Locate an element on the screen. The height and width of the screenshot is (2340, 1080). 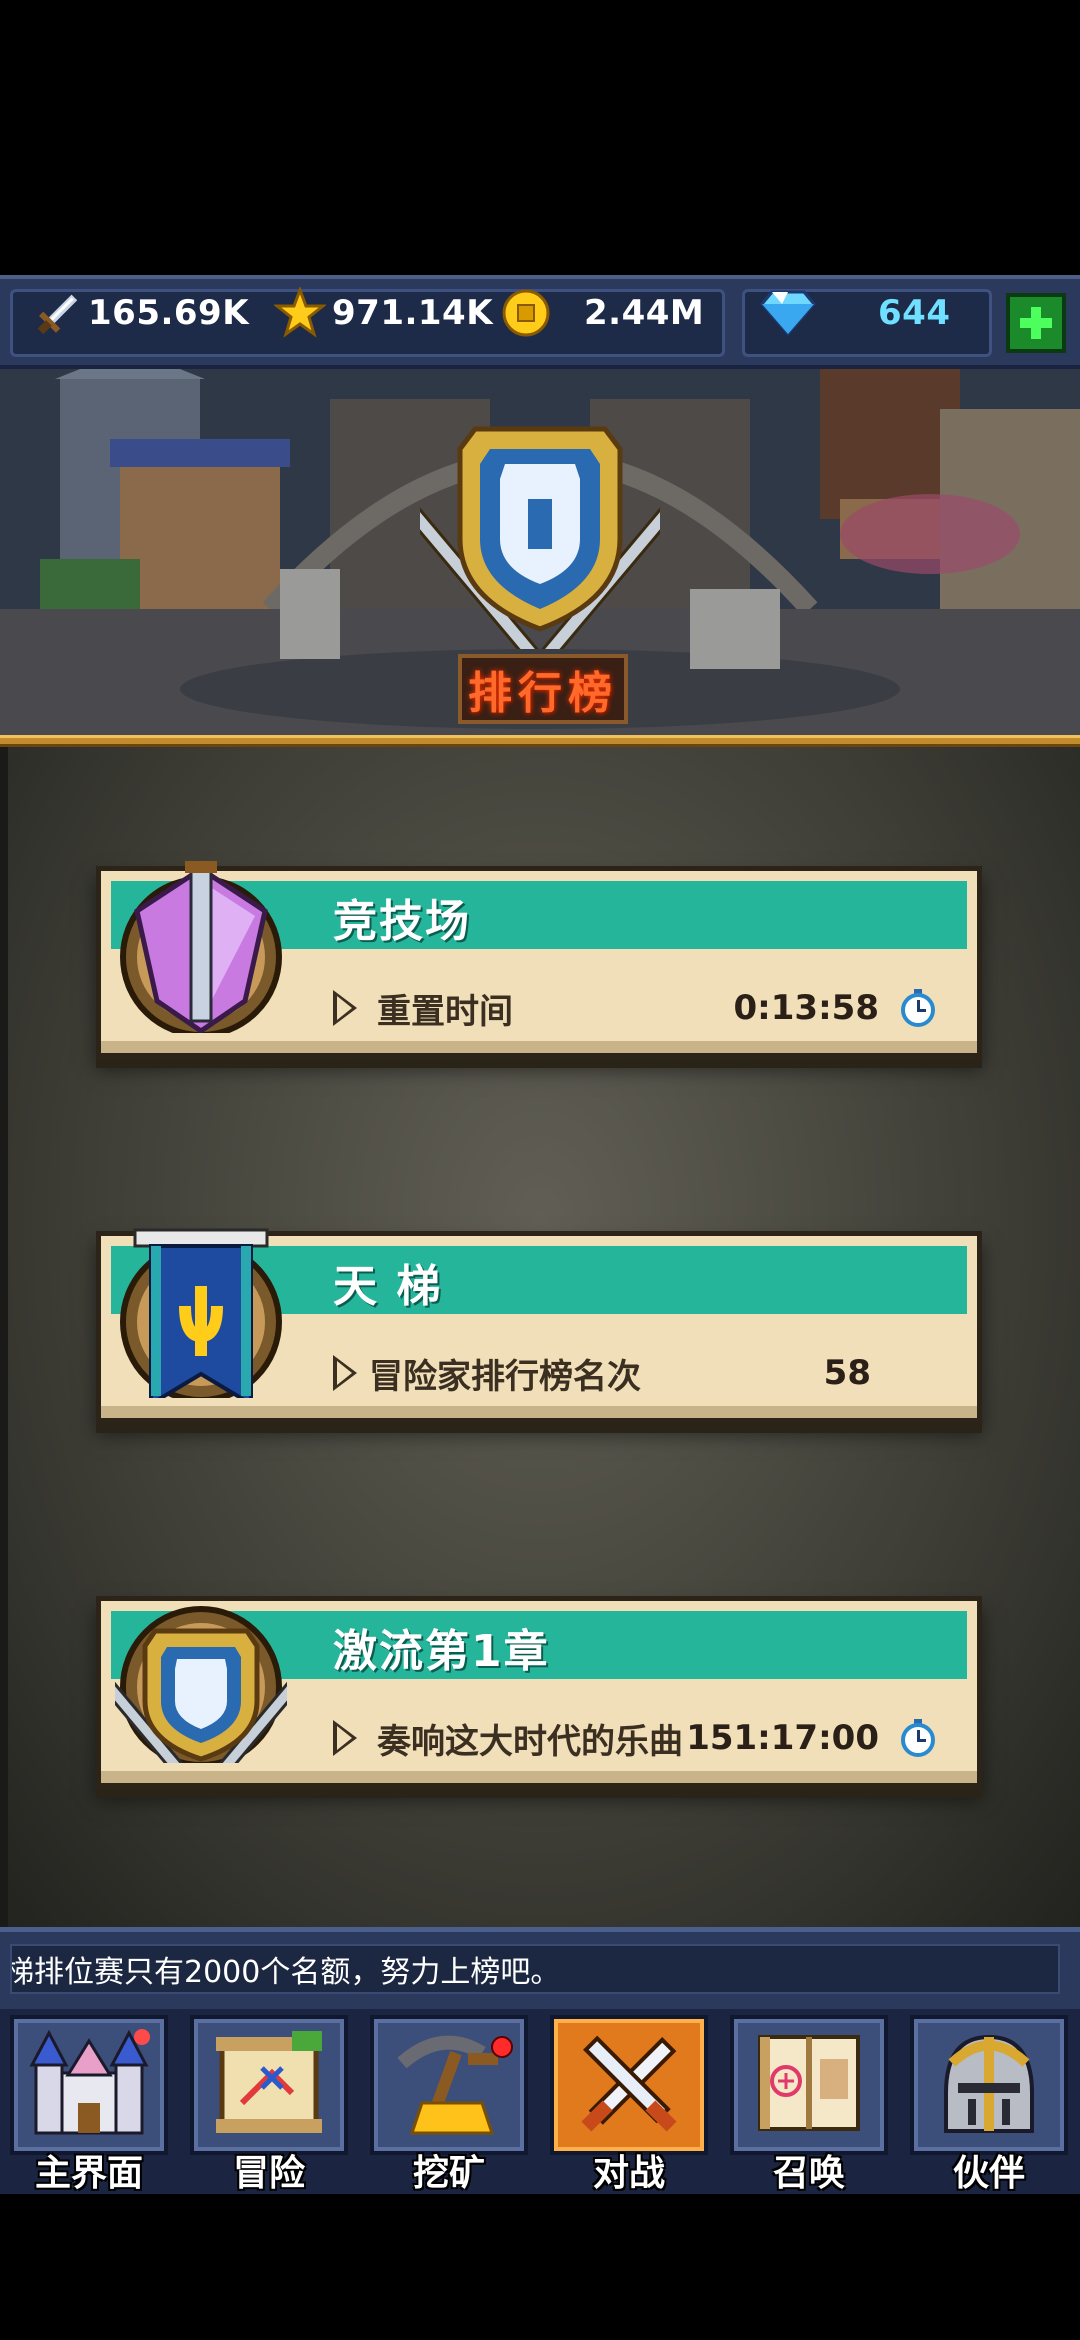
chapter-card: 激流第1章 奏响这大时代的乐曲 151:17:00 is located at coordinates (539, 1692).